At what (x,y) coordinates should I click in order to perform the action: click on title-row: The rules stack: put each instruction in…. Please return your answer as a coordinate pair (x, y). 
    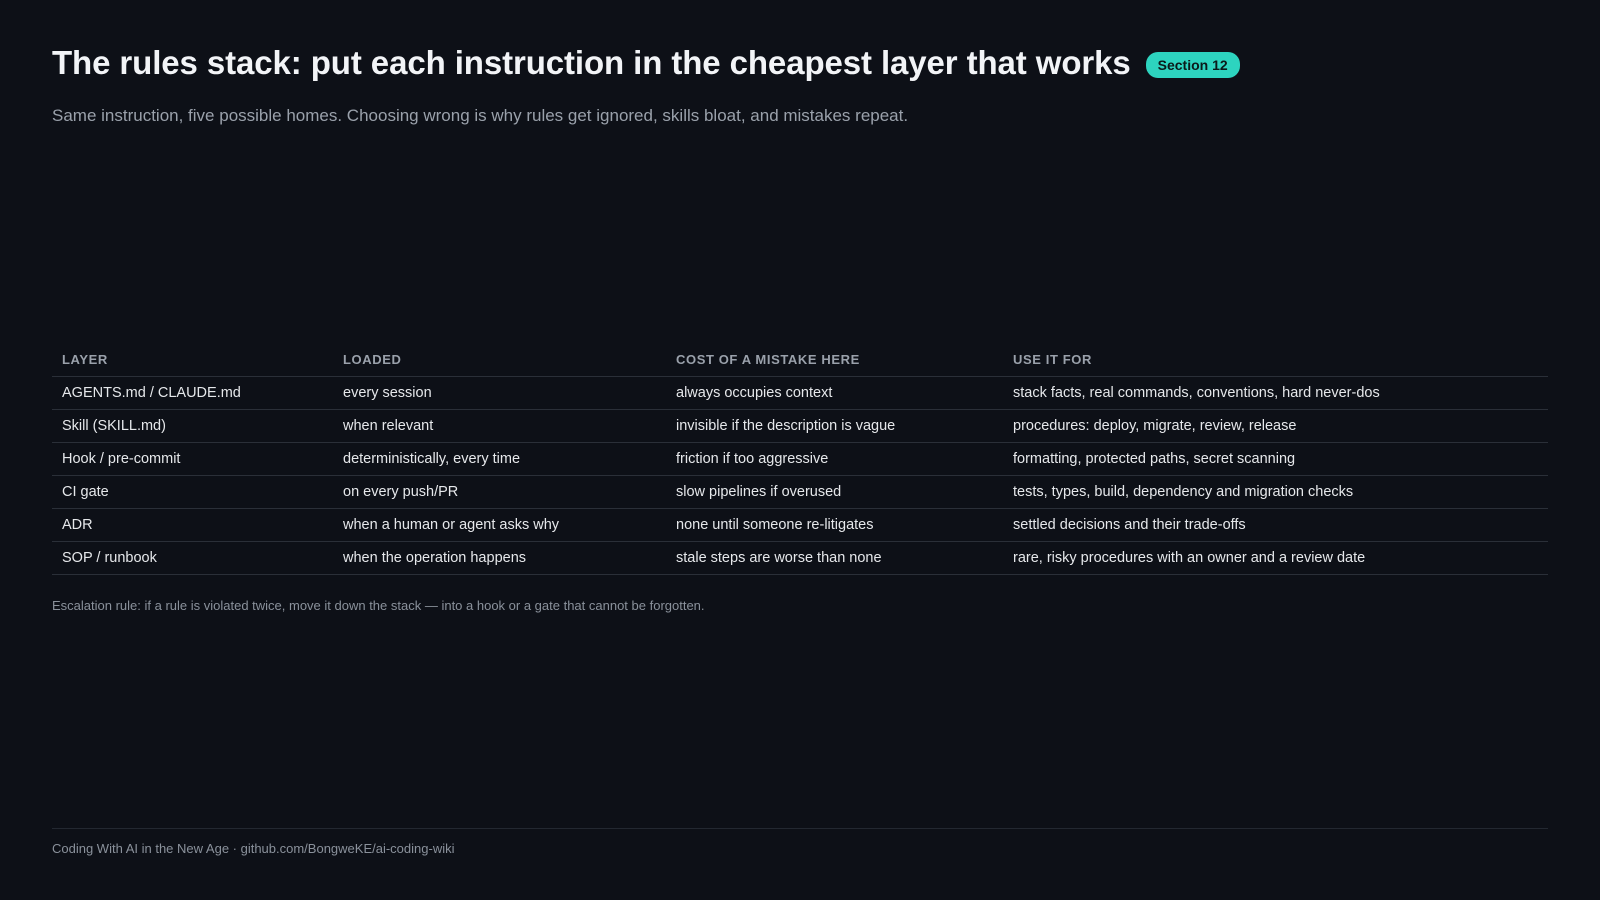
    Looking at the image, I should click on (646, 63).